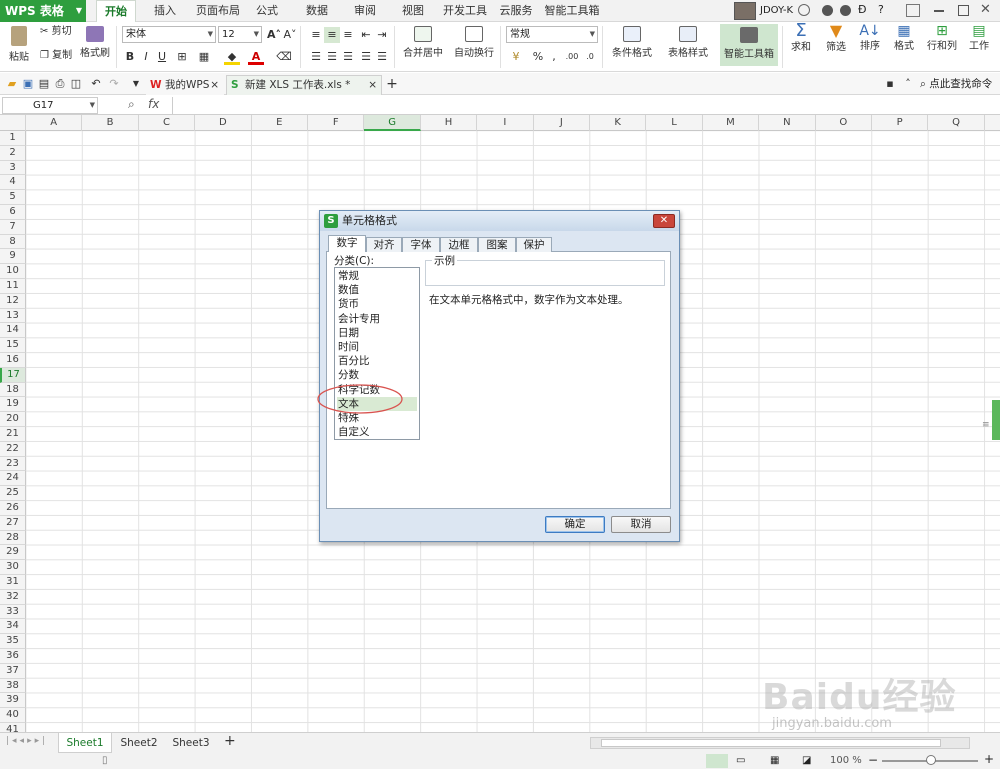 The height and width of the screenshot is (769, 1000). I want to click on column-header-p: P, so click(900, 123).